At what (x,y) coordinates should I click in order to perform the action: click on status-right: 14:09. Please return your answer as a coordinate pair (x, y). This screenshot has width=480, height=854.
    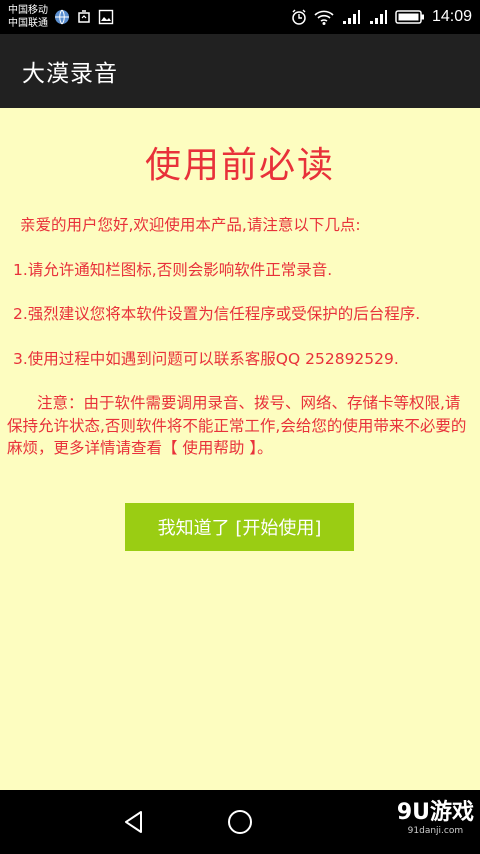
    Looking at the image, I should click on (381, 17).